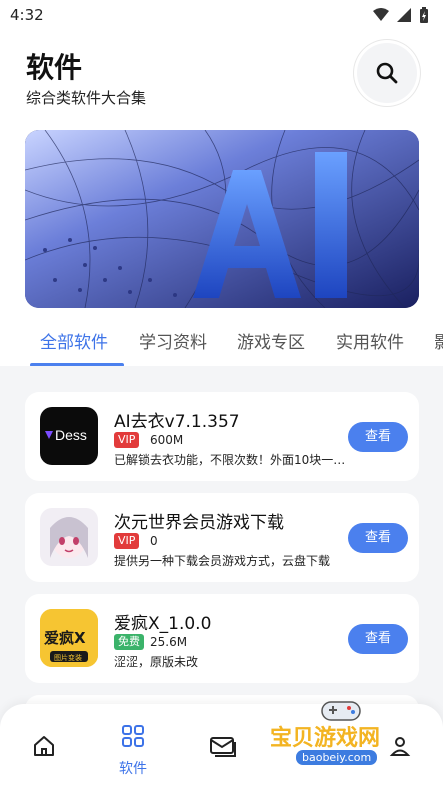 Image resolution: width=443 pixels, height=788 pixels. I want to click on app-description: 涩涩，原版未改, so click(156, 662).